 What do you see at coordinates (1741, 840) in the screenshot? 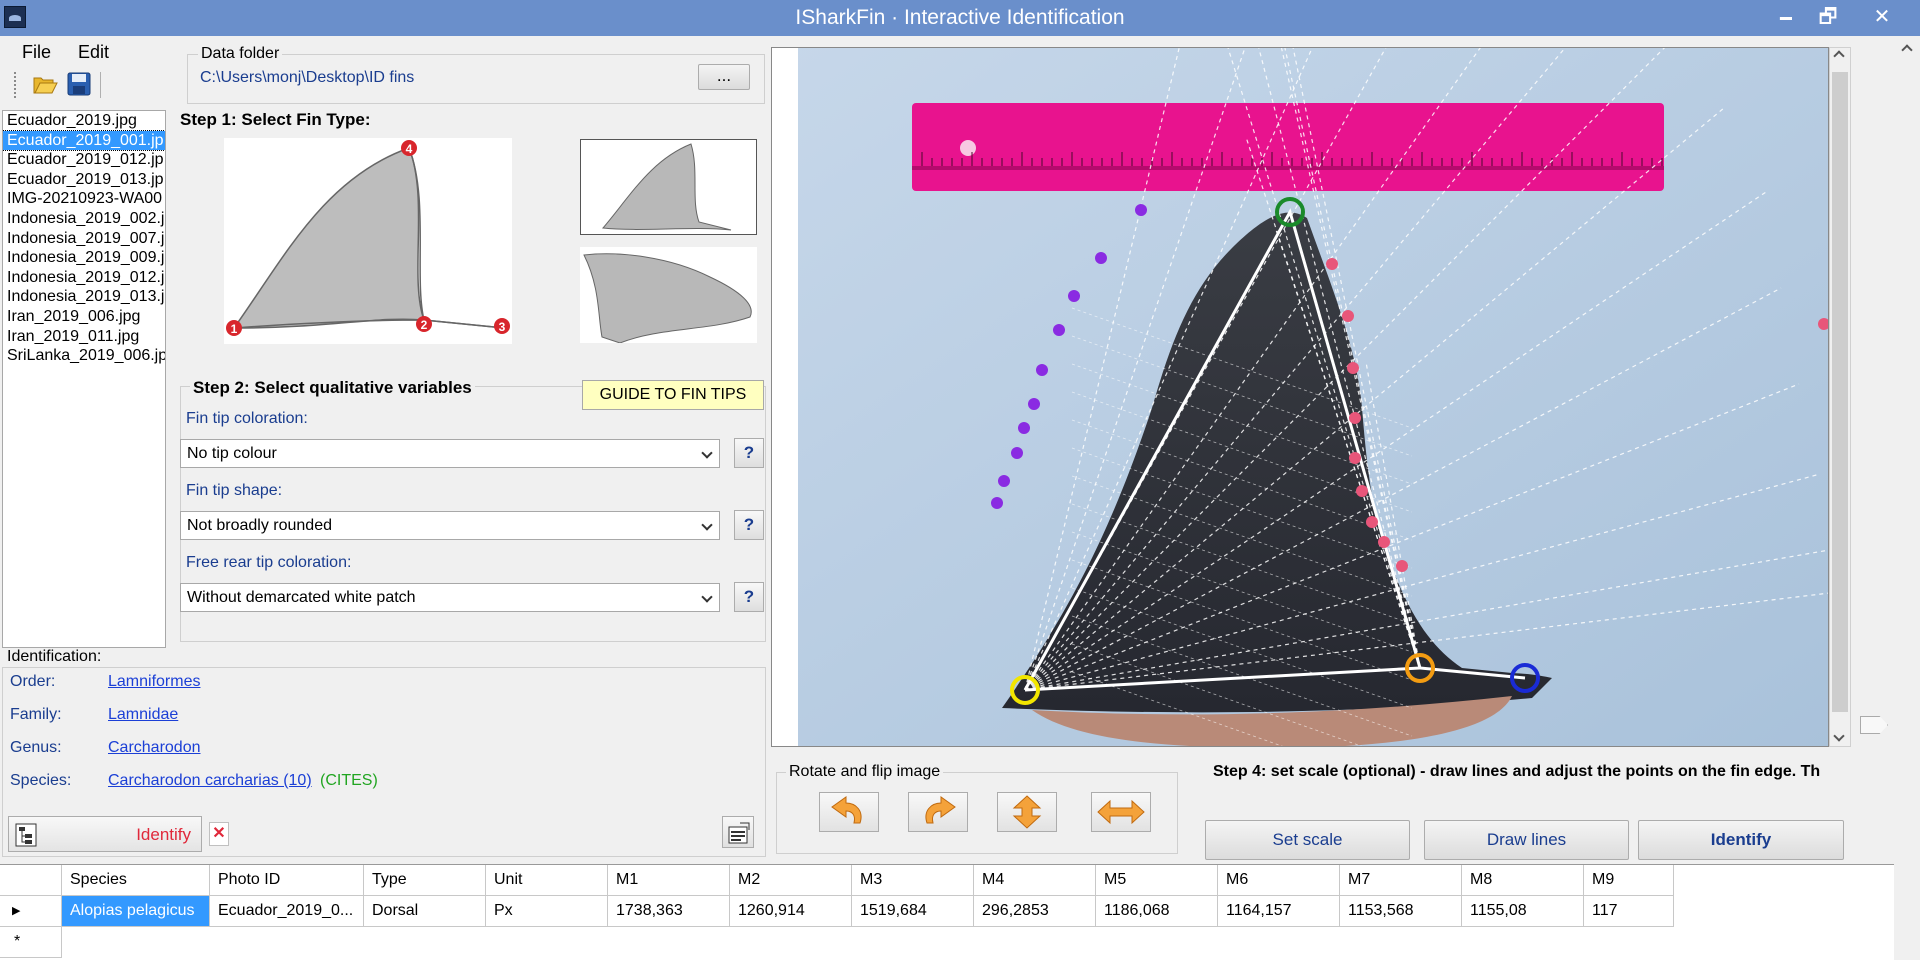
I see `identify-button: Identify` at bounding box center [1741, 840].